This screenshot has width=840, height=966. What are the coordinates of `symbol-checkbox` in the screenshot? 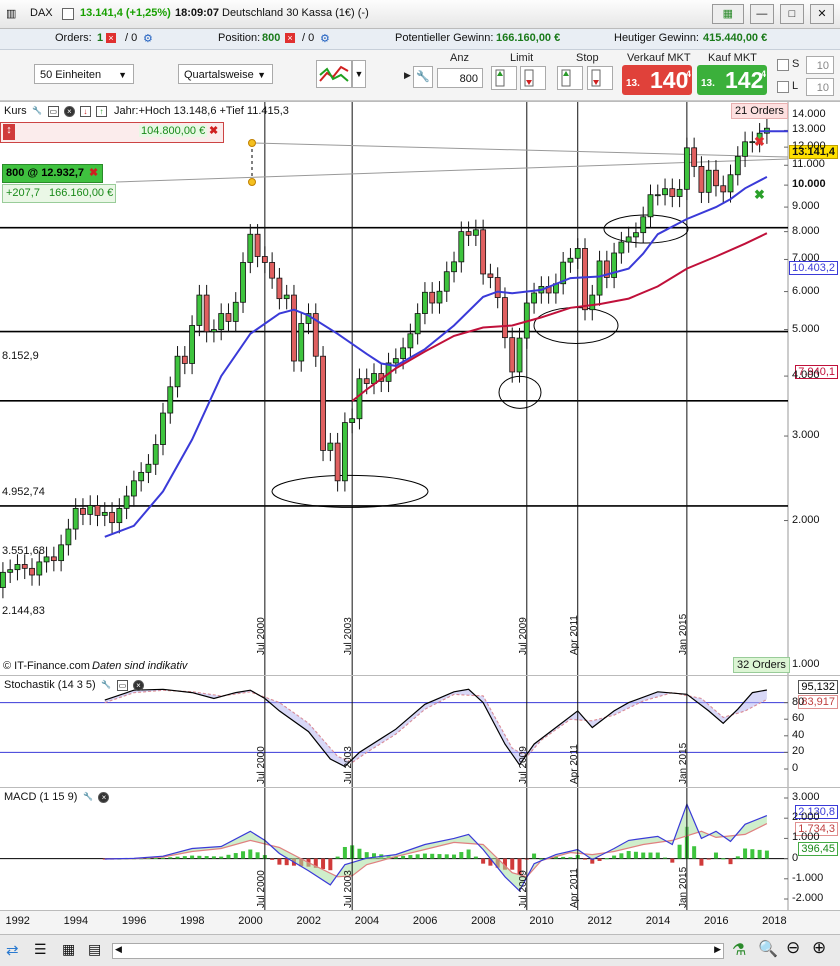 It's located at (68, 14).